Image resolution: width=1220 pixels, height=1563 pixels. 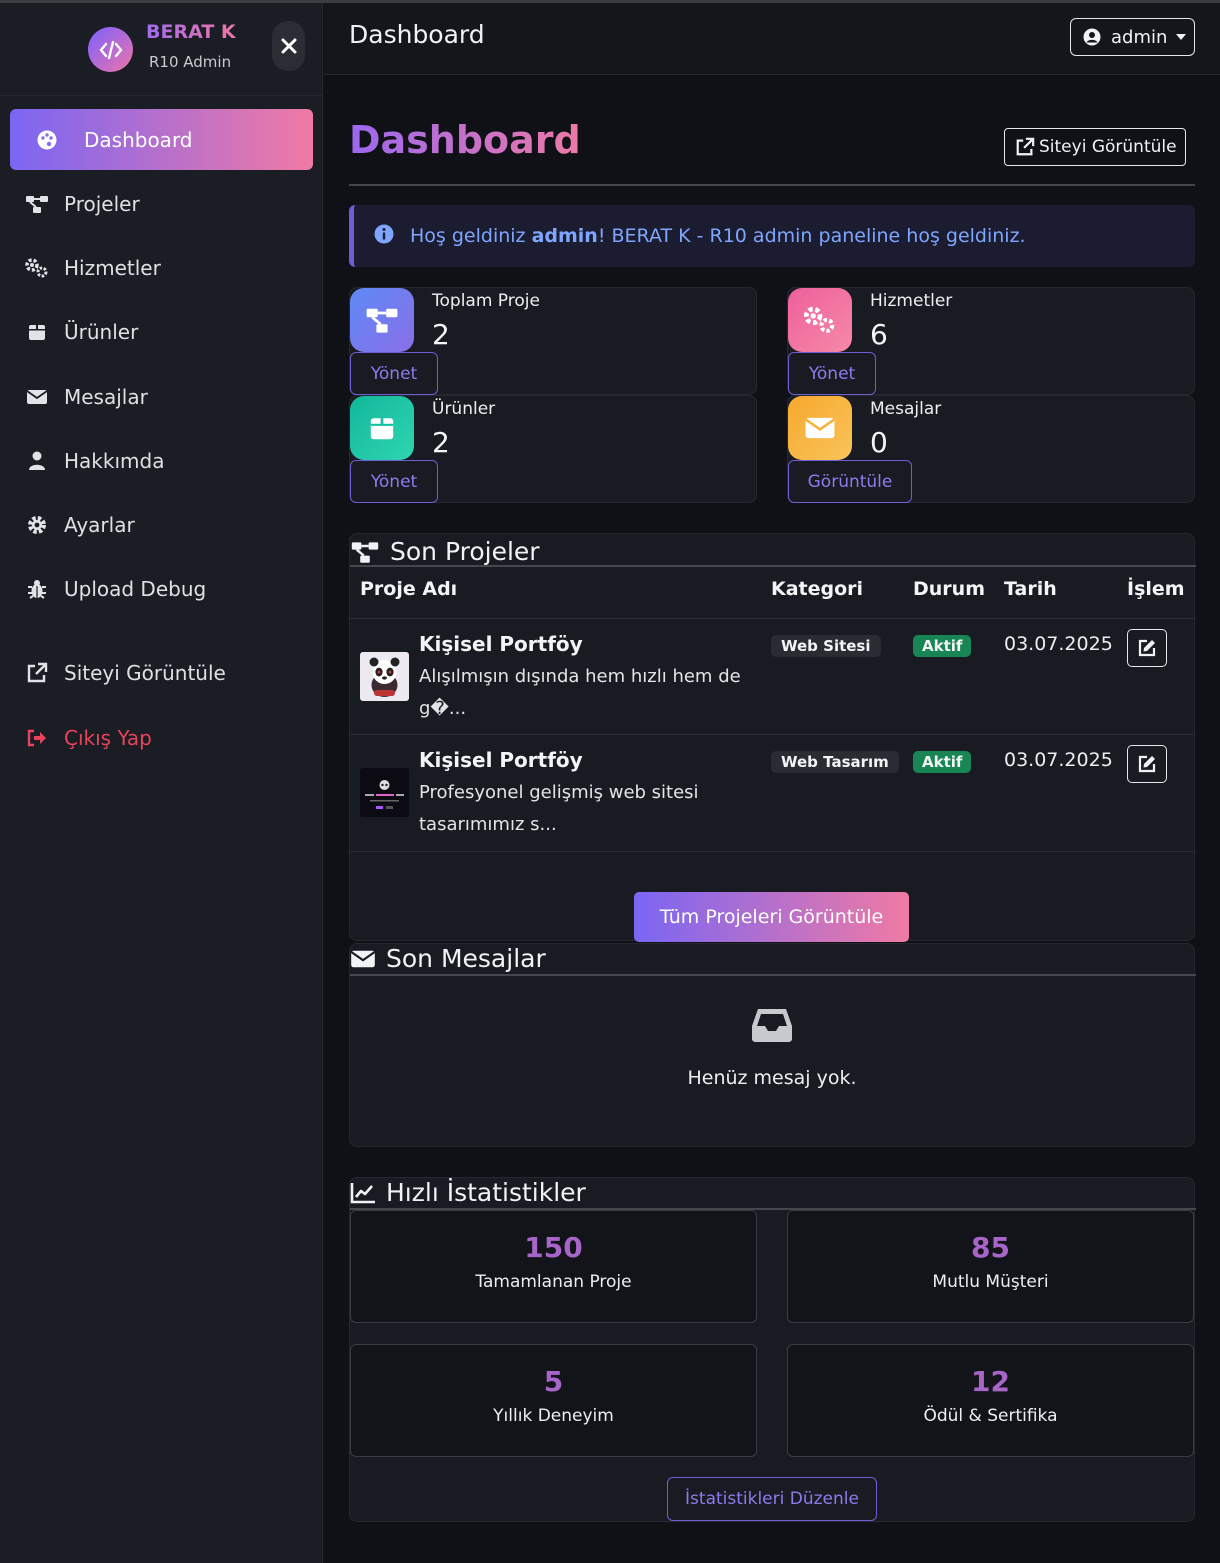 What do you see at coordinates (110, 49) in the screenshot?
I see `code-logo-icon` at bounding box center [110, 49].